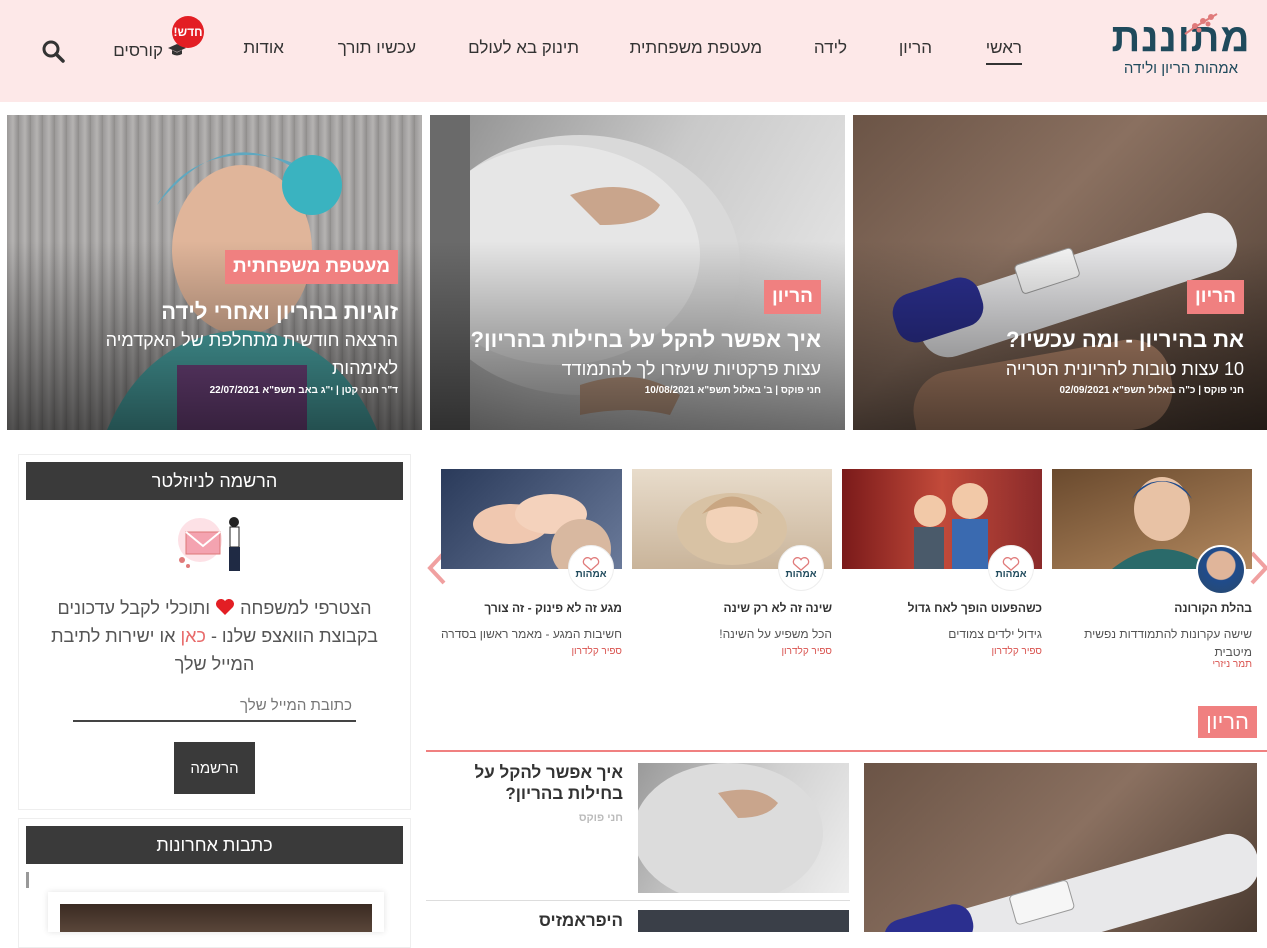  What do you see at coordinates (1151, 390) in the screenshot?
I see `hero-meta: חני פוקס | כ"ה באלול תשפ"א 02/09/2021` at bounding box center [1151, 390].